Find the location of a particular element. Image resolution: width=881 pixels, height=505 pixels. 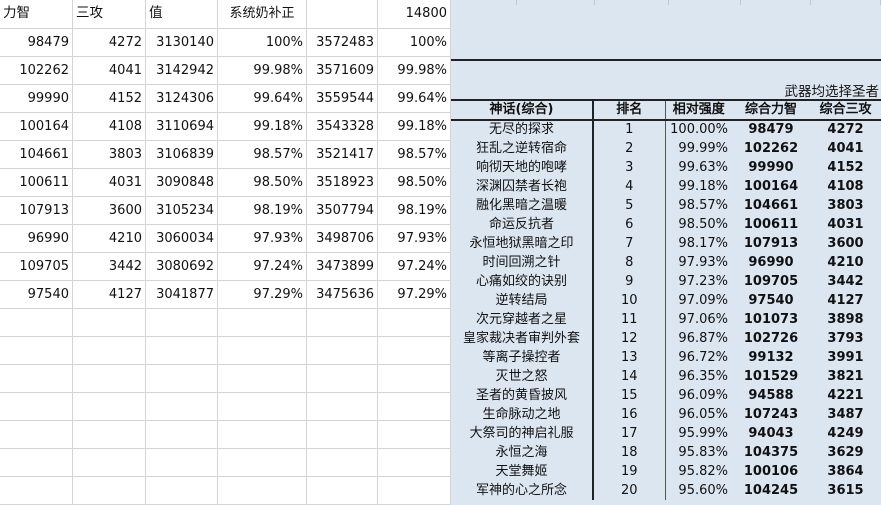

sheet-cell: 99.18% is located at coordinates (414, 126).